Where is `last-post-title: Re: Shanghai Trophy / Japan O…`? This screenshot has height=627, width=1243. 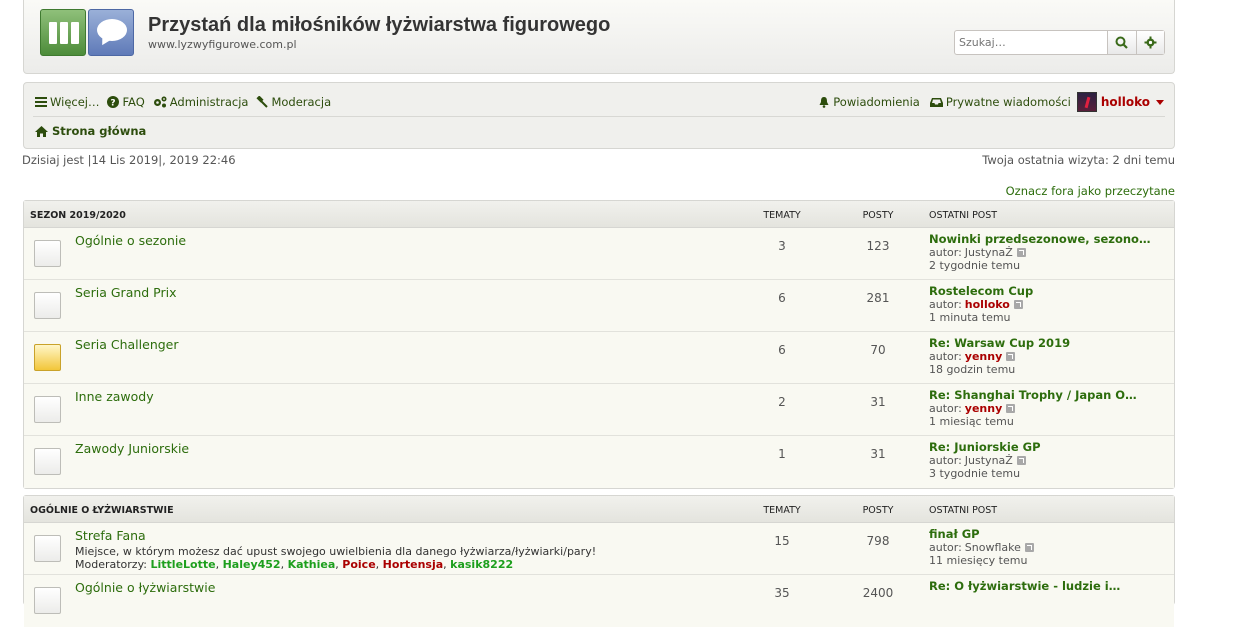
last-post-title: Re: Shanghai Trophy / Japan O… is located at coordinates (1033, 395).